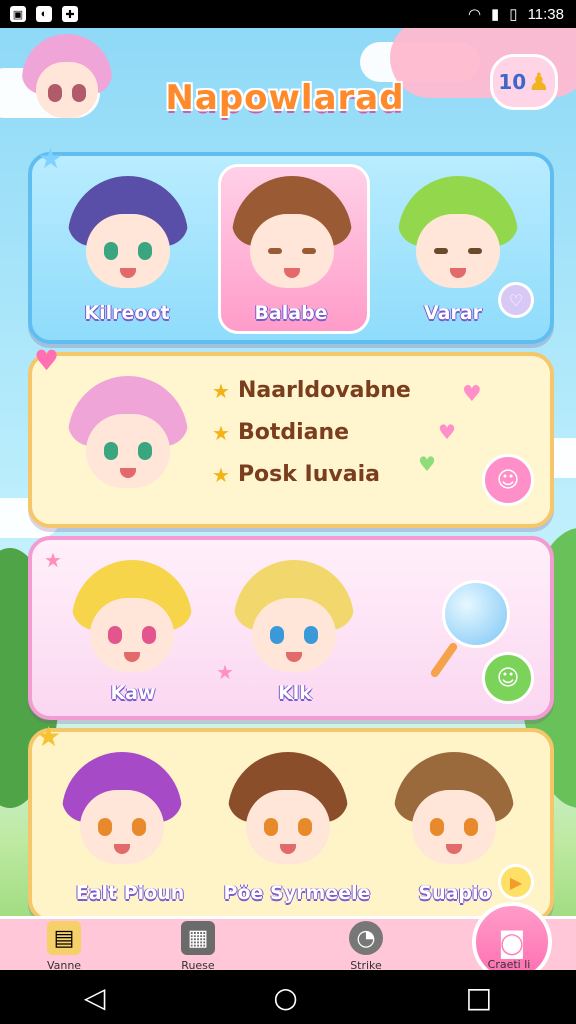  What do you see at coordinates (291, 313) in the screenshot?
I see `character-name: Balabe` at bounding box center [291, 313].